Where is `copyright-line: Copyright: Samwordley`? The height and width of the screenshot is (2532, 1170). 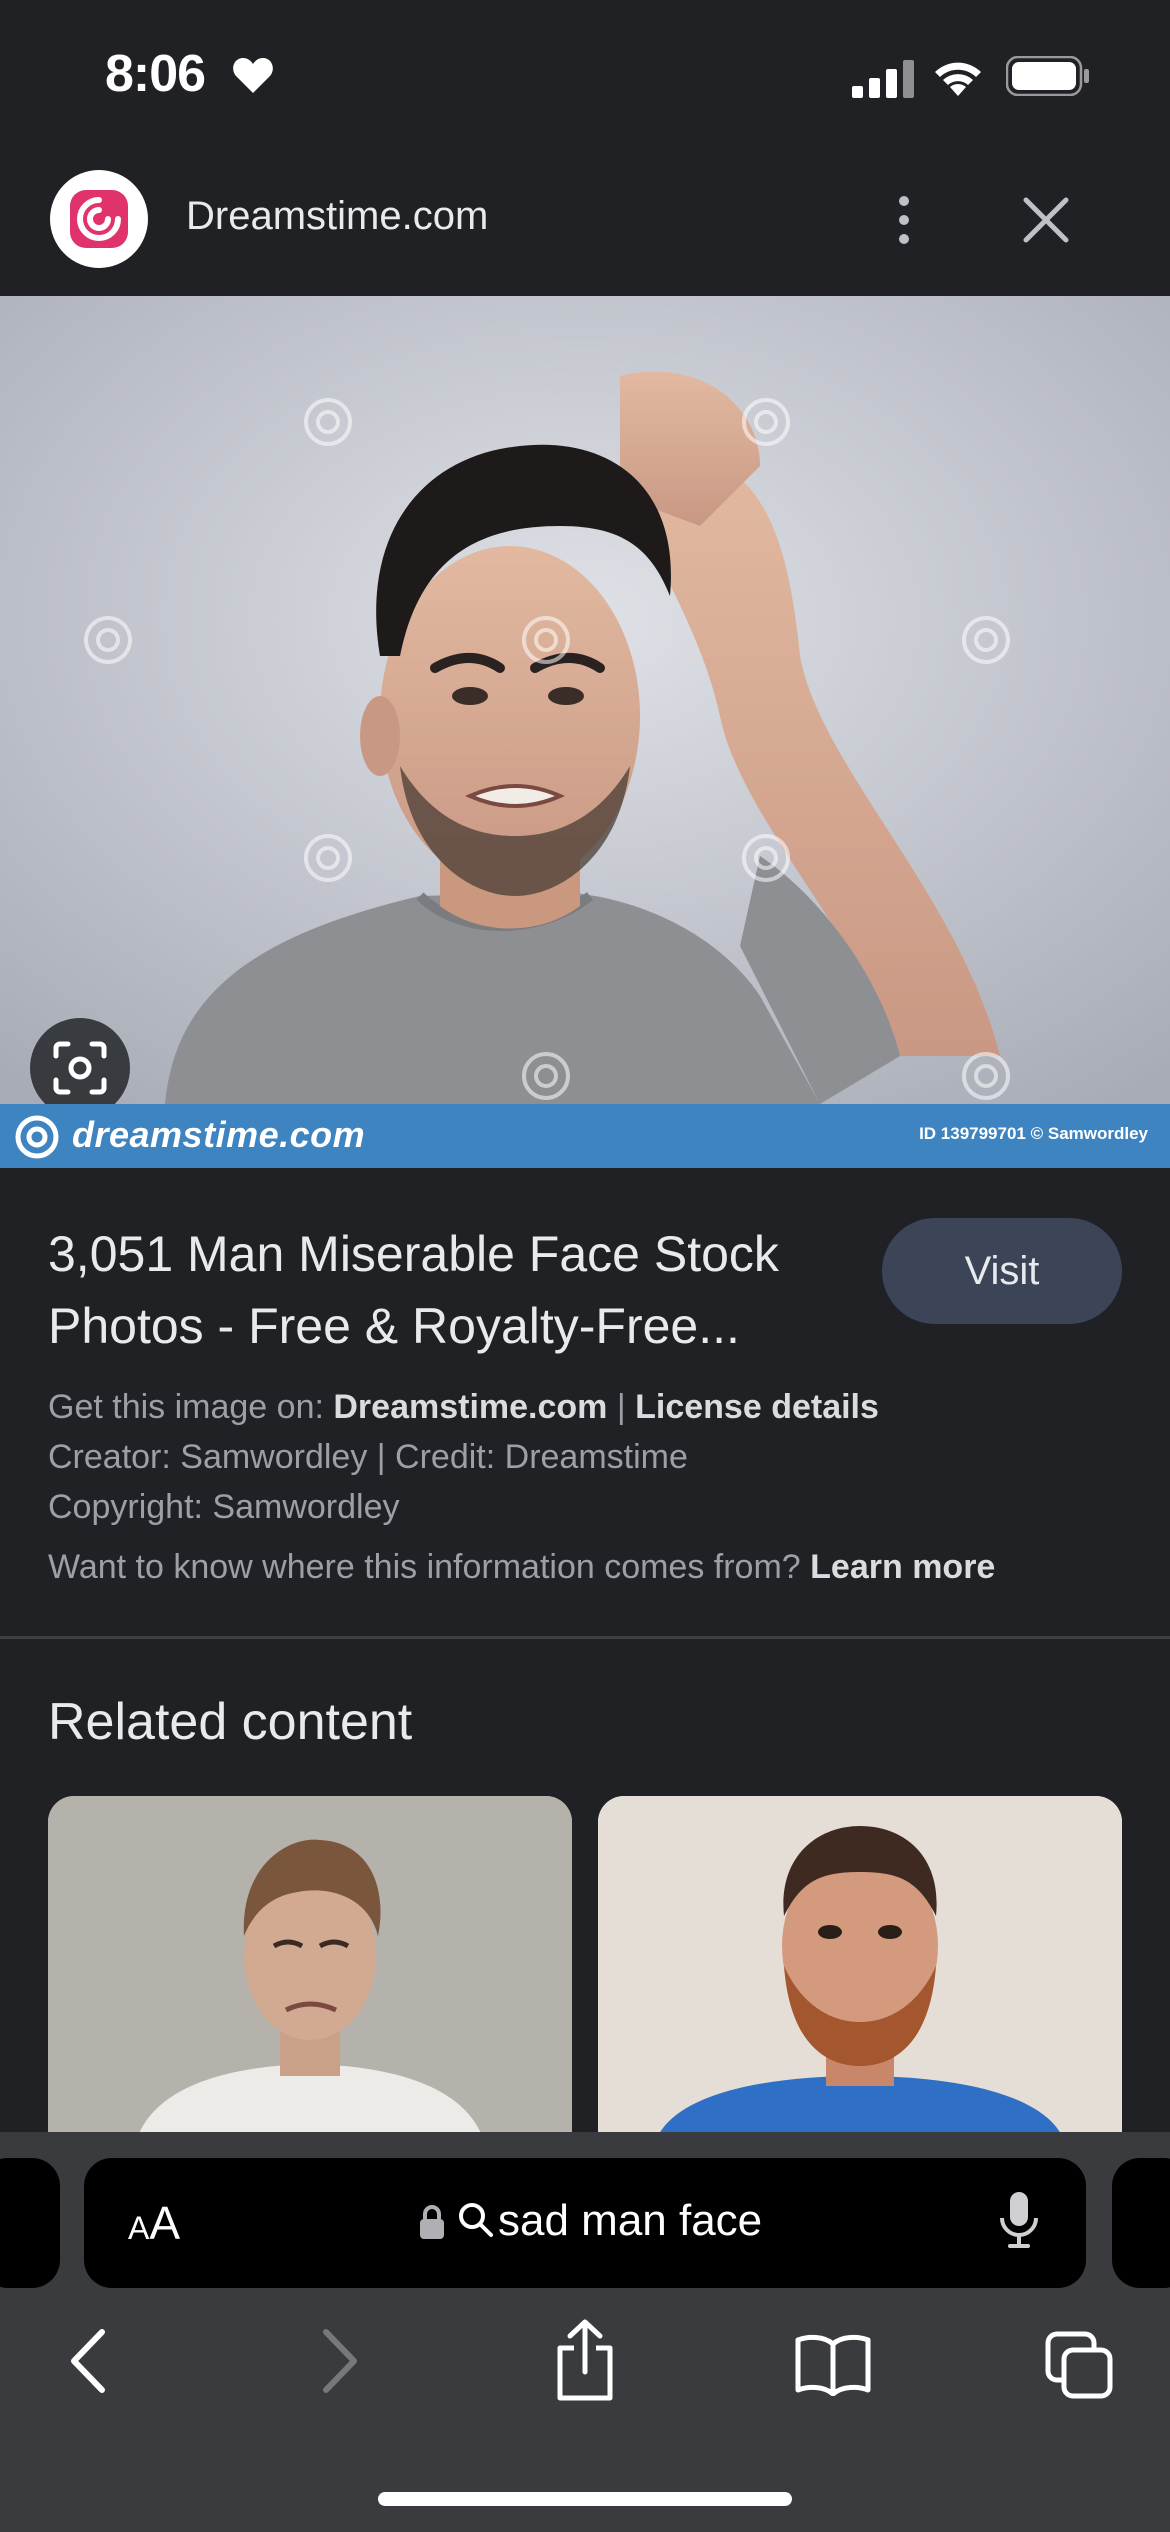 copyright-line: Copyright: Samwordley is located at coordinates (224, 1507).